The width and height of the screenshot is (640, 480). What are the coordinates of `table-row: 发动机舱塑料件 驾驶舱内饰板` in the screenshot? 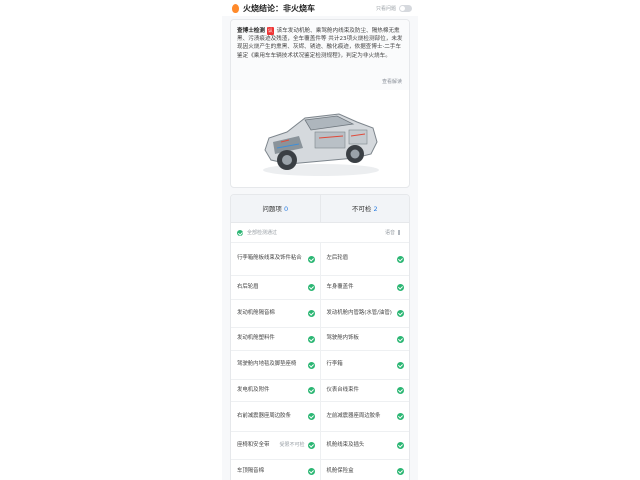 It's located at (320, 339).